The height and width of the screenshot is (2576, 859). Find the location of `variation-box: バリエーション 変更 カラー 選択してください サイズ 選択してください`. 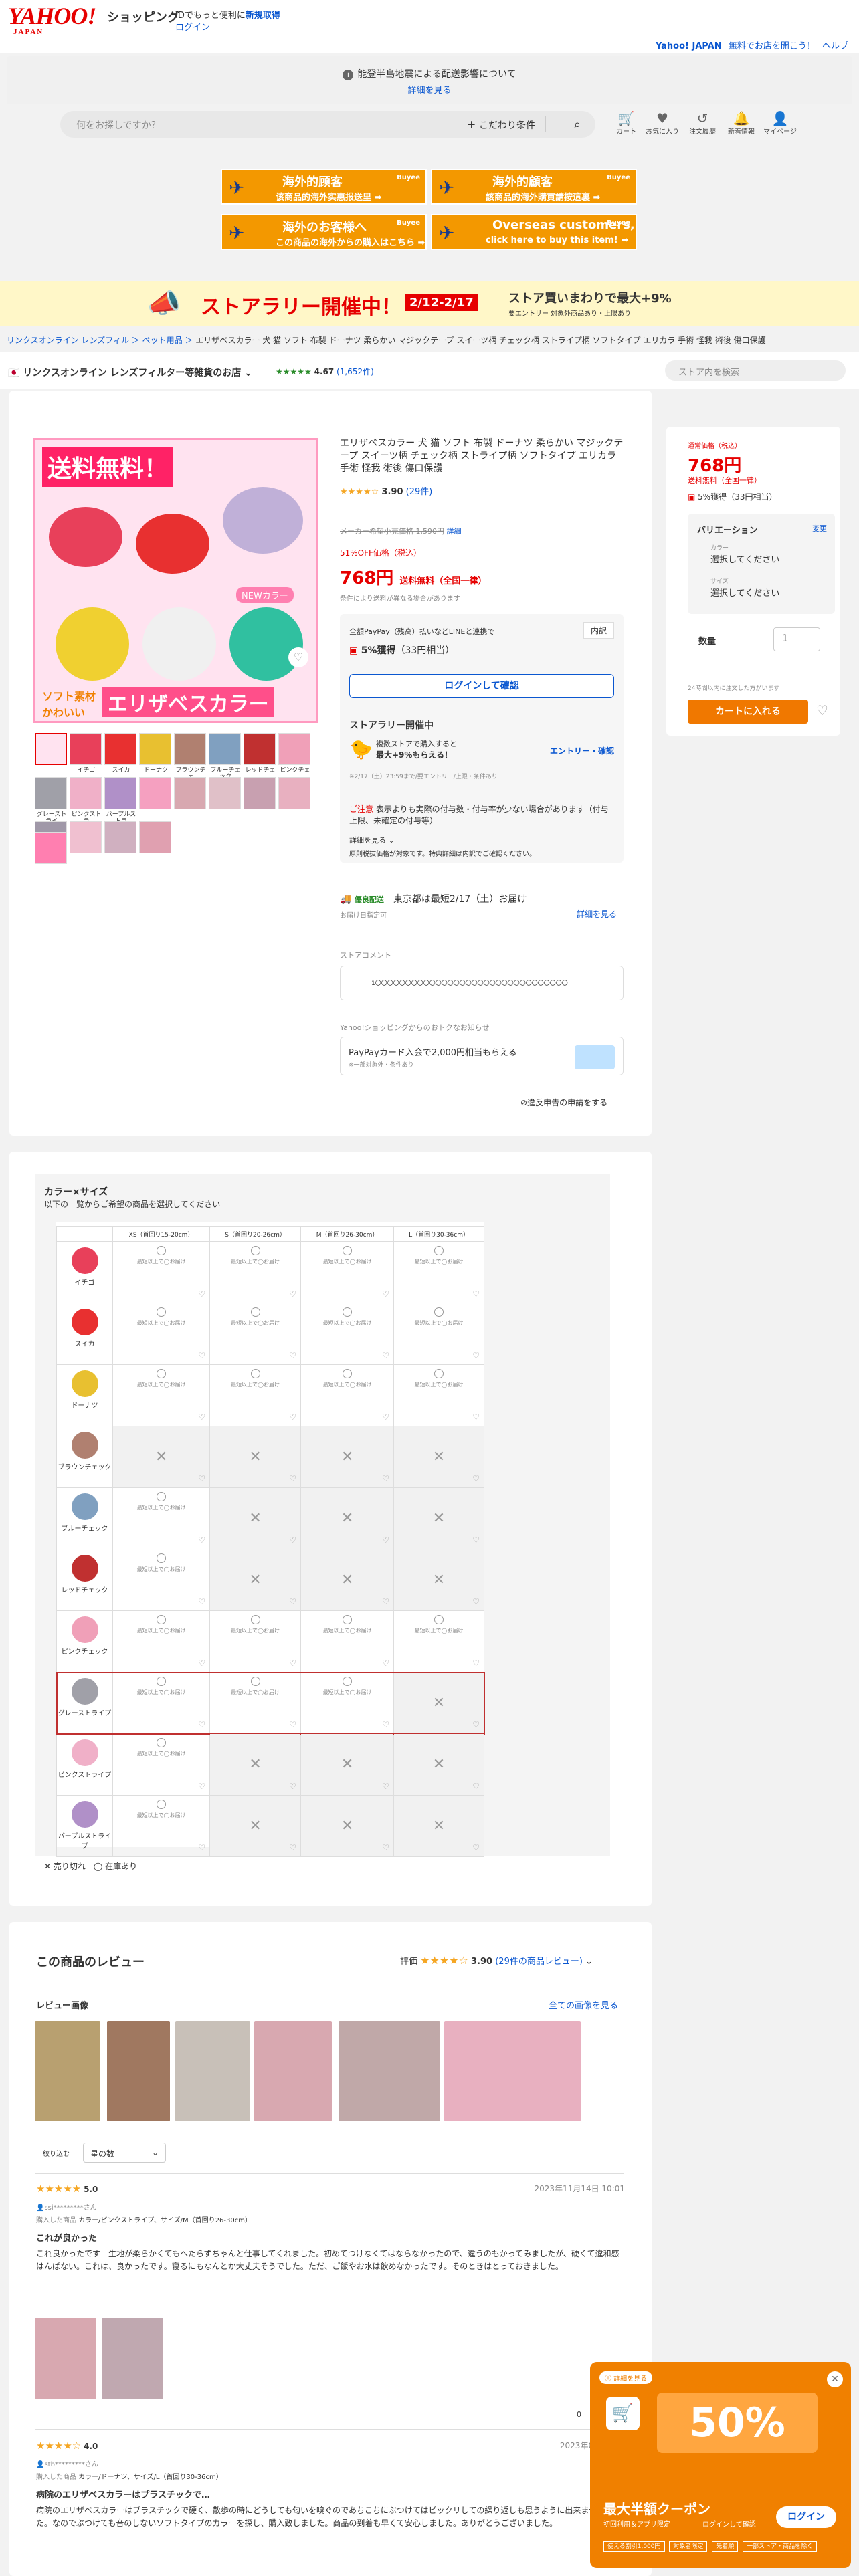

variation-box: バリエーション 変更 カラー 選択してください サイズ 選択してください is located at coordinates (762, 564).